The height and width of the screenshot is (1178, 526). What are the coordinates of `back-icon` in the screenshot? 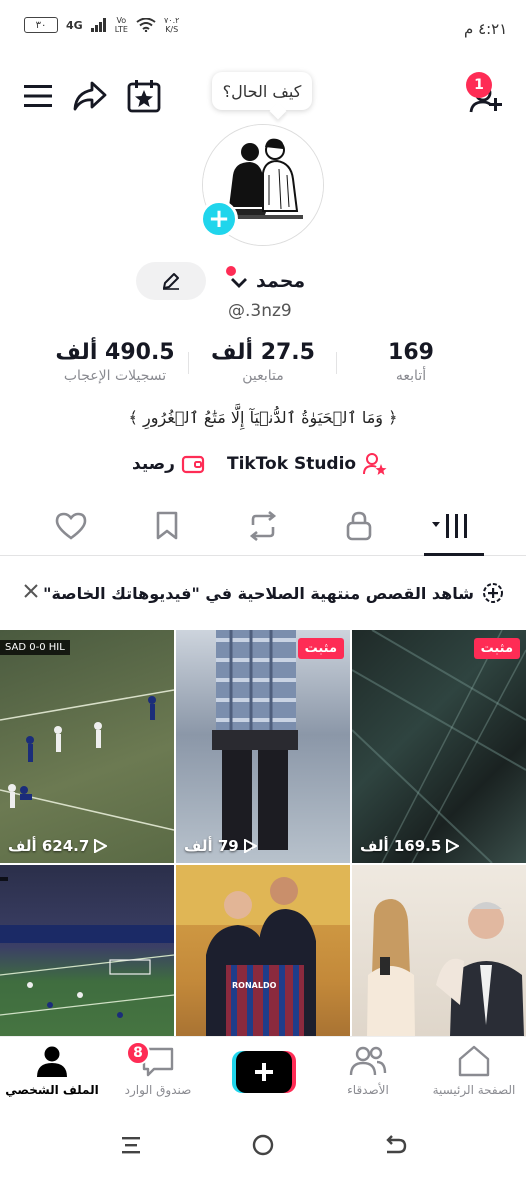 It's located at (396, 1144).